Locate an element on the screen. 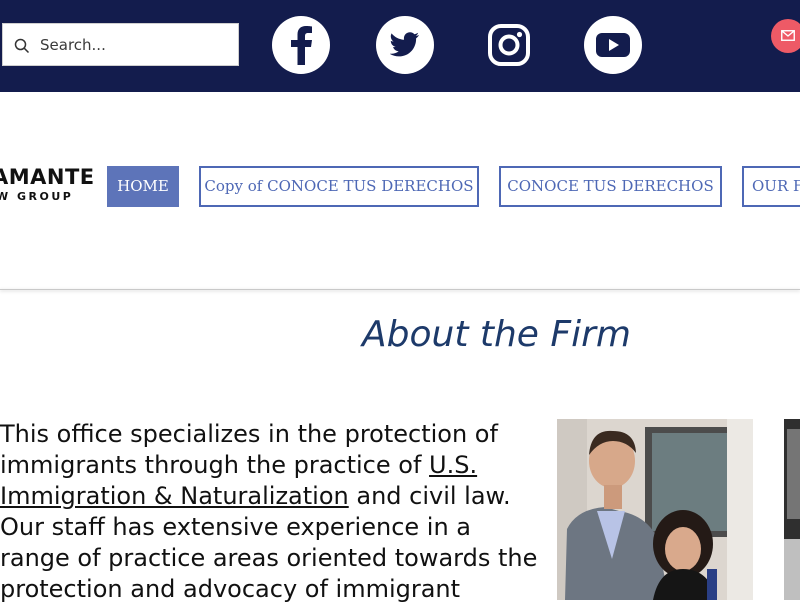 This screenshot has height=605, width=800. mail-button is located at coordinates (785, 36).